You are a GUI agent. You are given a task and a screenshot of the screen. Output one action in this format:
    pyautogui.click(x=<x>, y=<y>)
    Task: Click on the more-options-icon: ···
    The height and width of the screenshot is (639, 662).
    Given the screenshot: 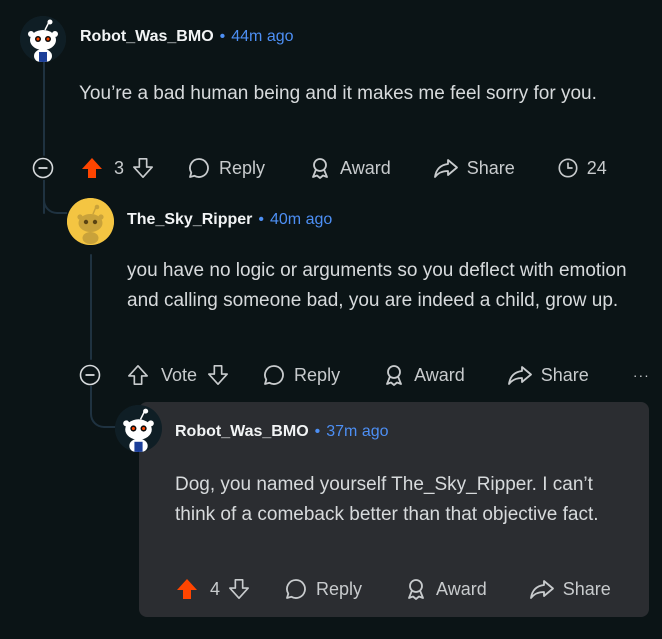 What is the action you would take?
    pyautogui.click(x=641, y=375)
    